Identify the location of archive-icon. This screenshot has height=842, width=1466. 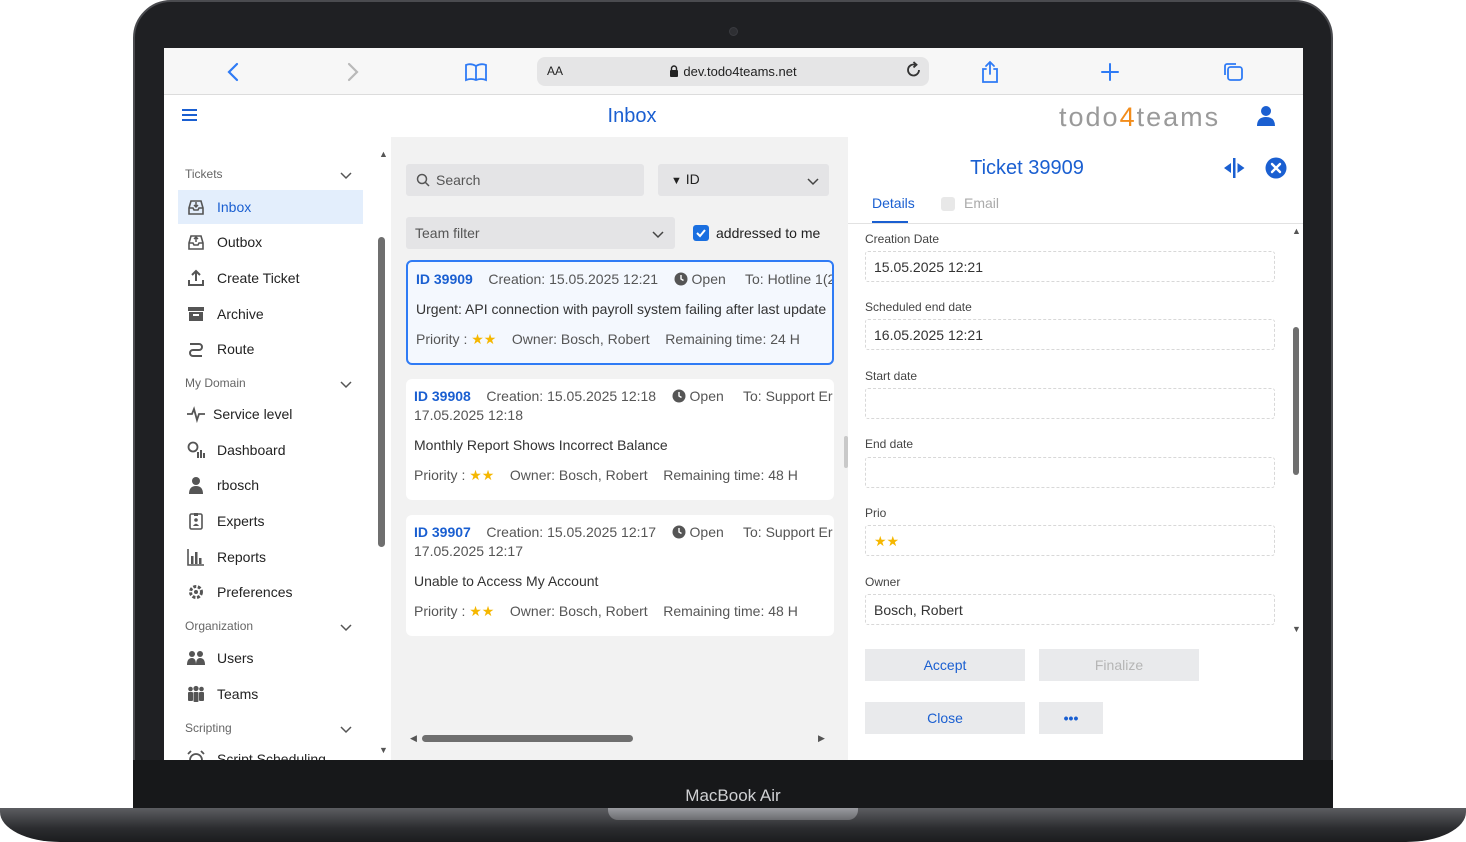
(196, 314).